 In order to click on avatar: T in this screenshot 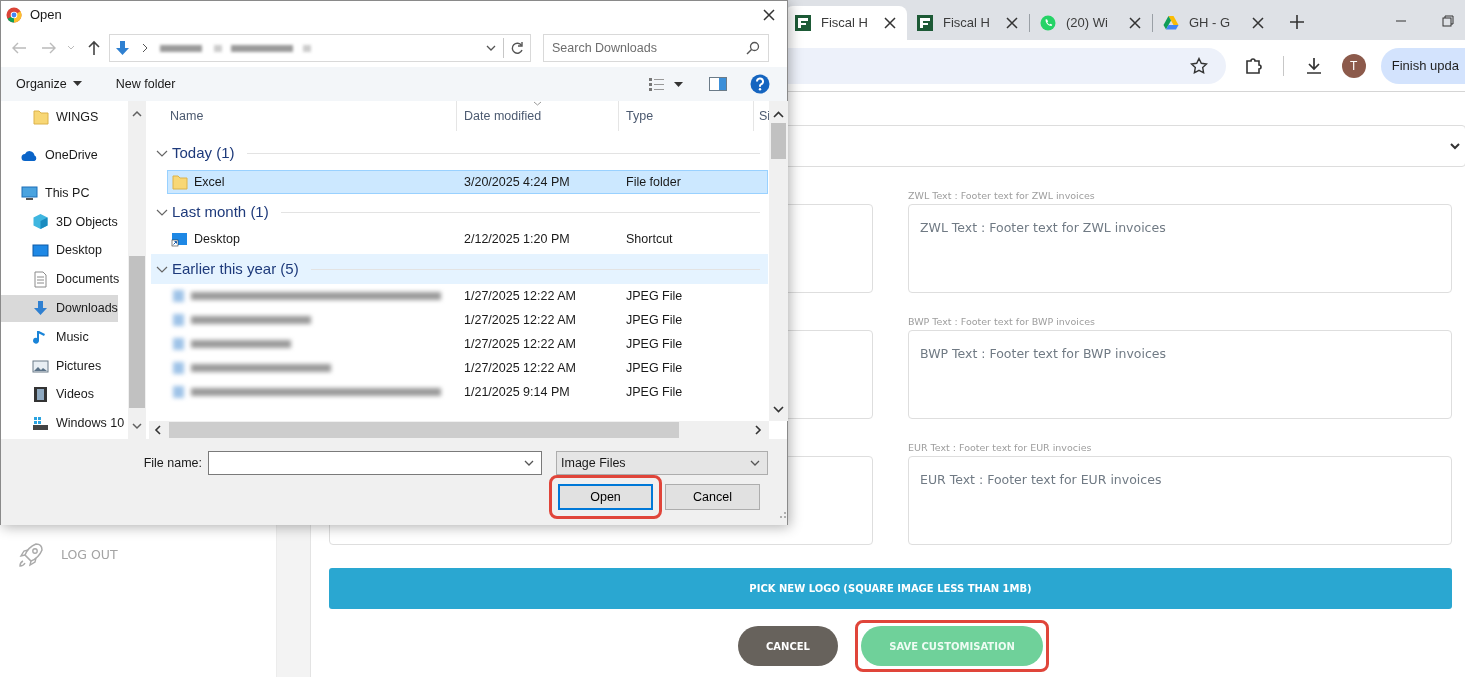, I will do `click(1353, 65)`.